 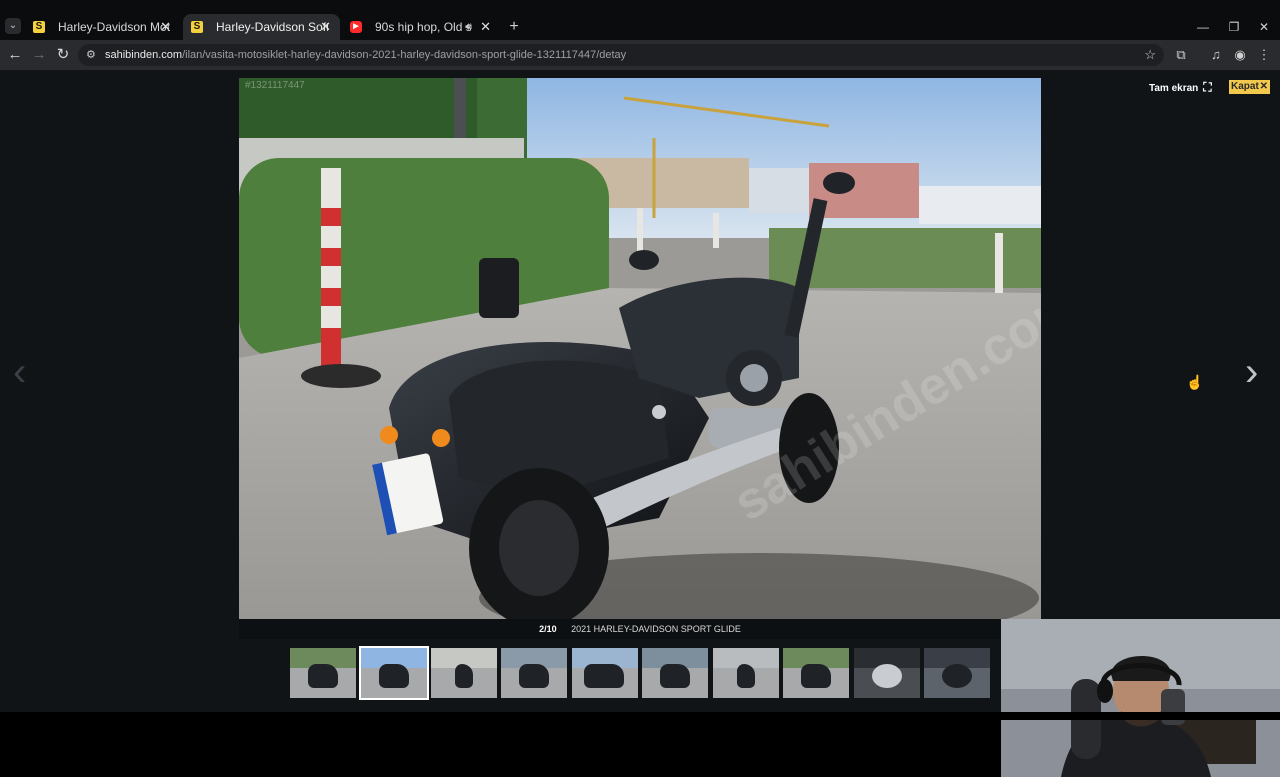 I want to click on url-host: sahibinden.com, so click(x=144, y=55).